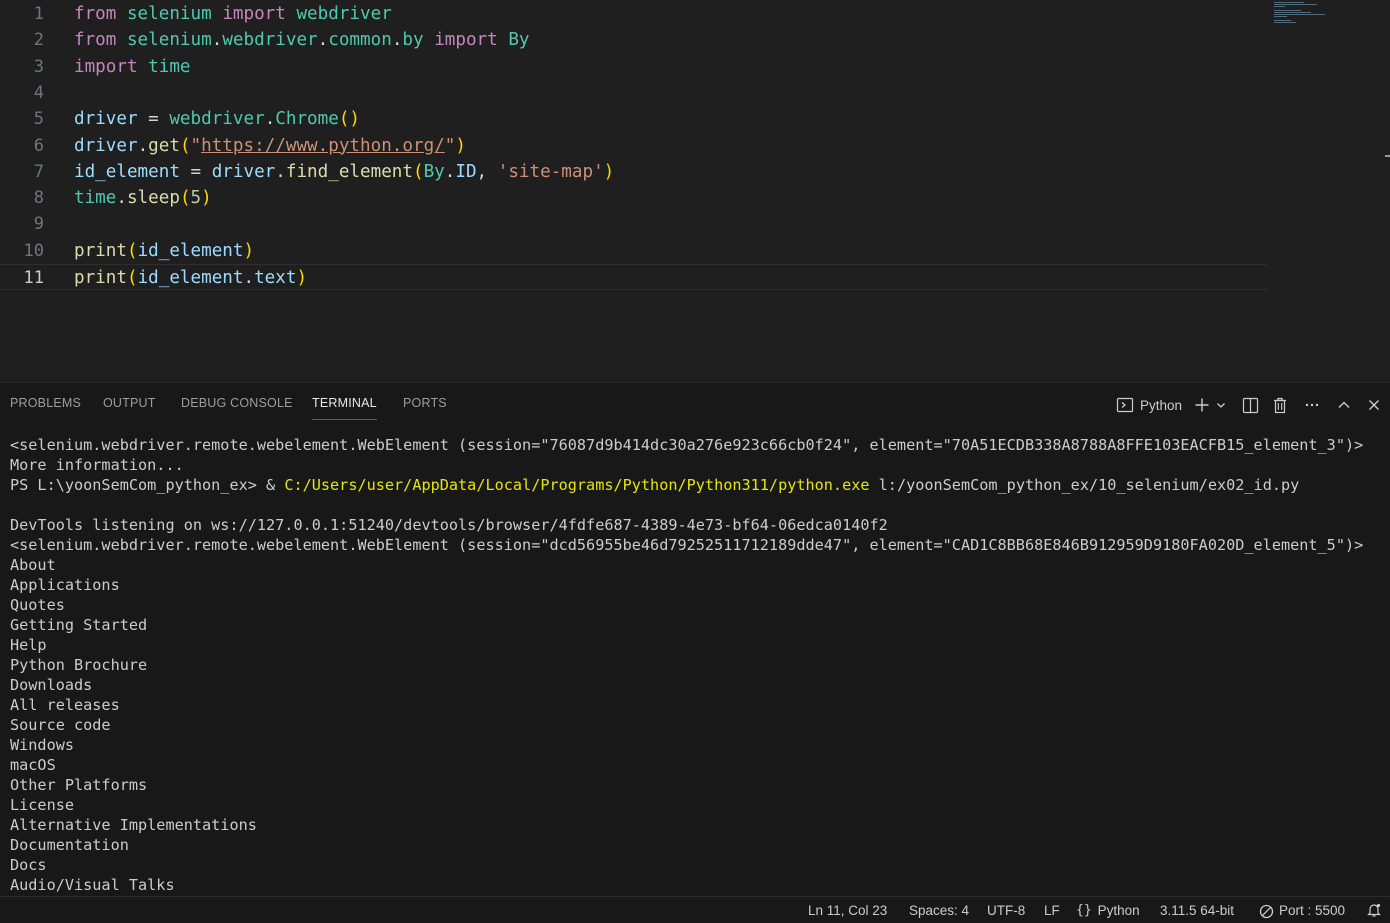 The image size is (1390, 923). Describe the element at coordinates (38, 66) in the screenshot. I see `line-number: 3` at that location.